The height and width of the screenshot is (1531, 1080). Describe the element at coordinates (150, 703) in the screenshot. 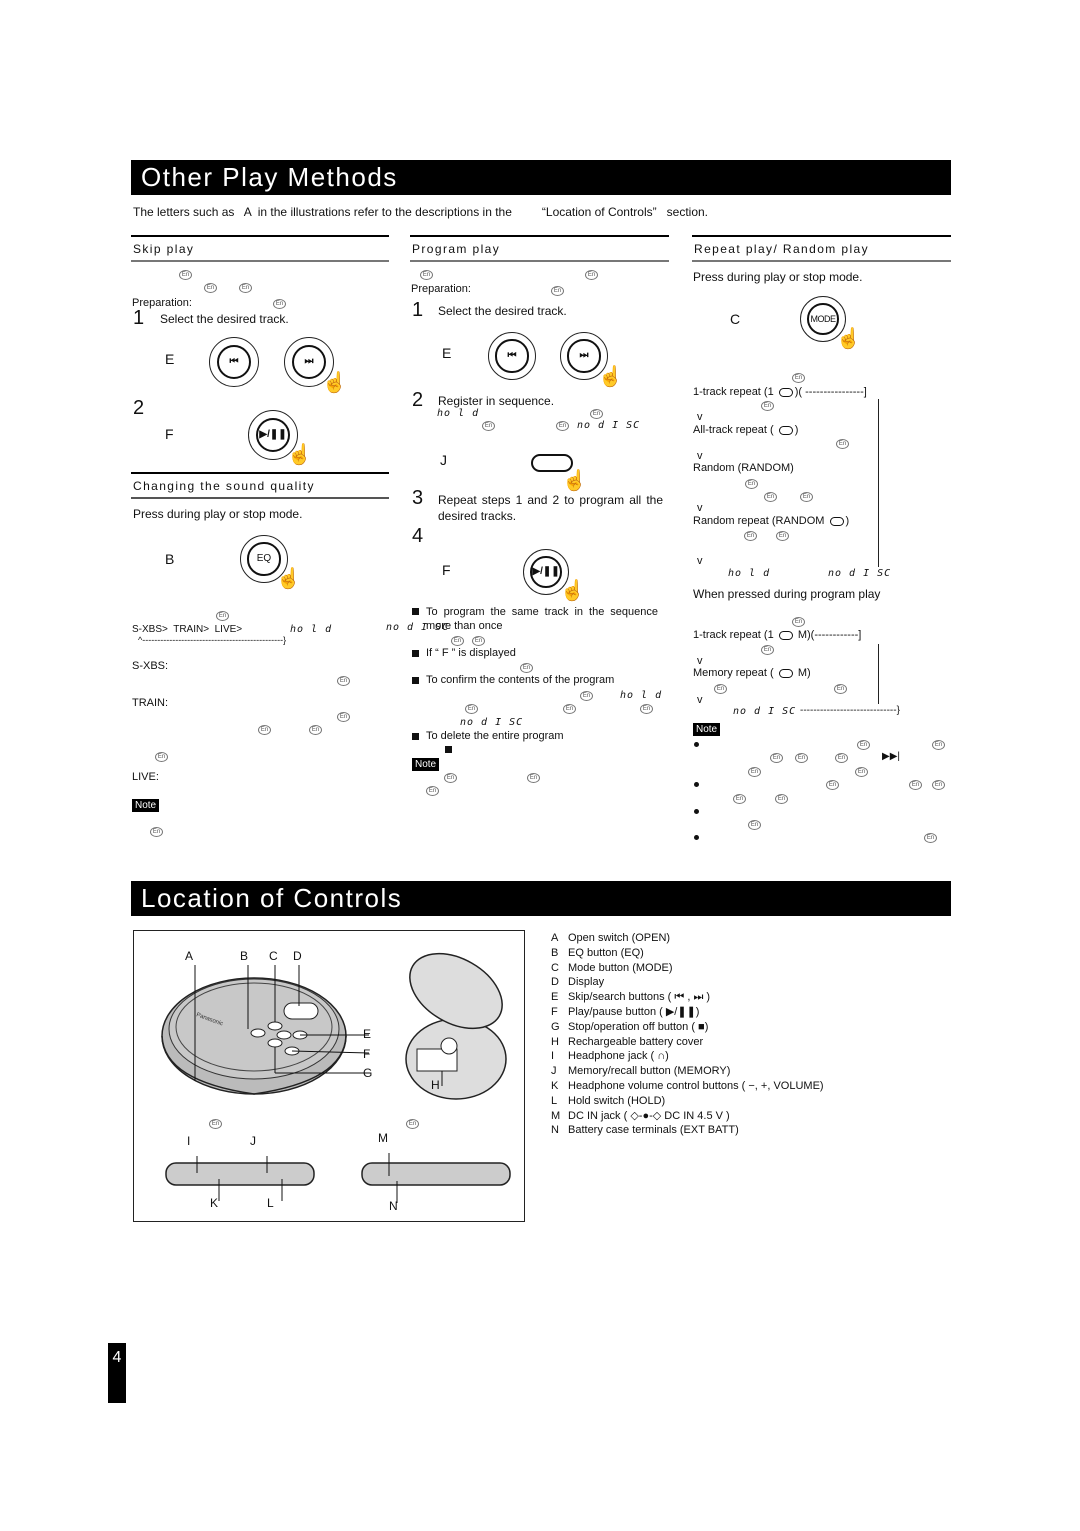

I see `term-train: TRAIN:` at that location.